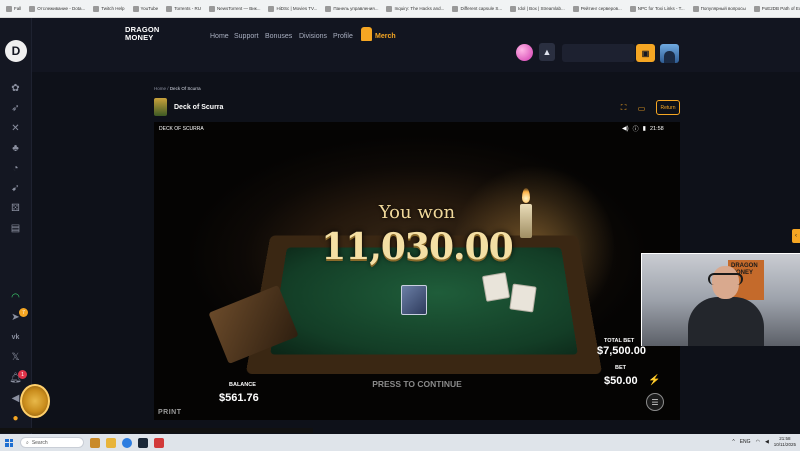 Image resolution: width=800 pixels, height=451 pixels. I want to click on turbo-icon: ⚡, so click(654, 380).